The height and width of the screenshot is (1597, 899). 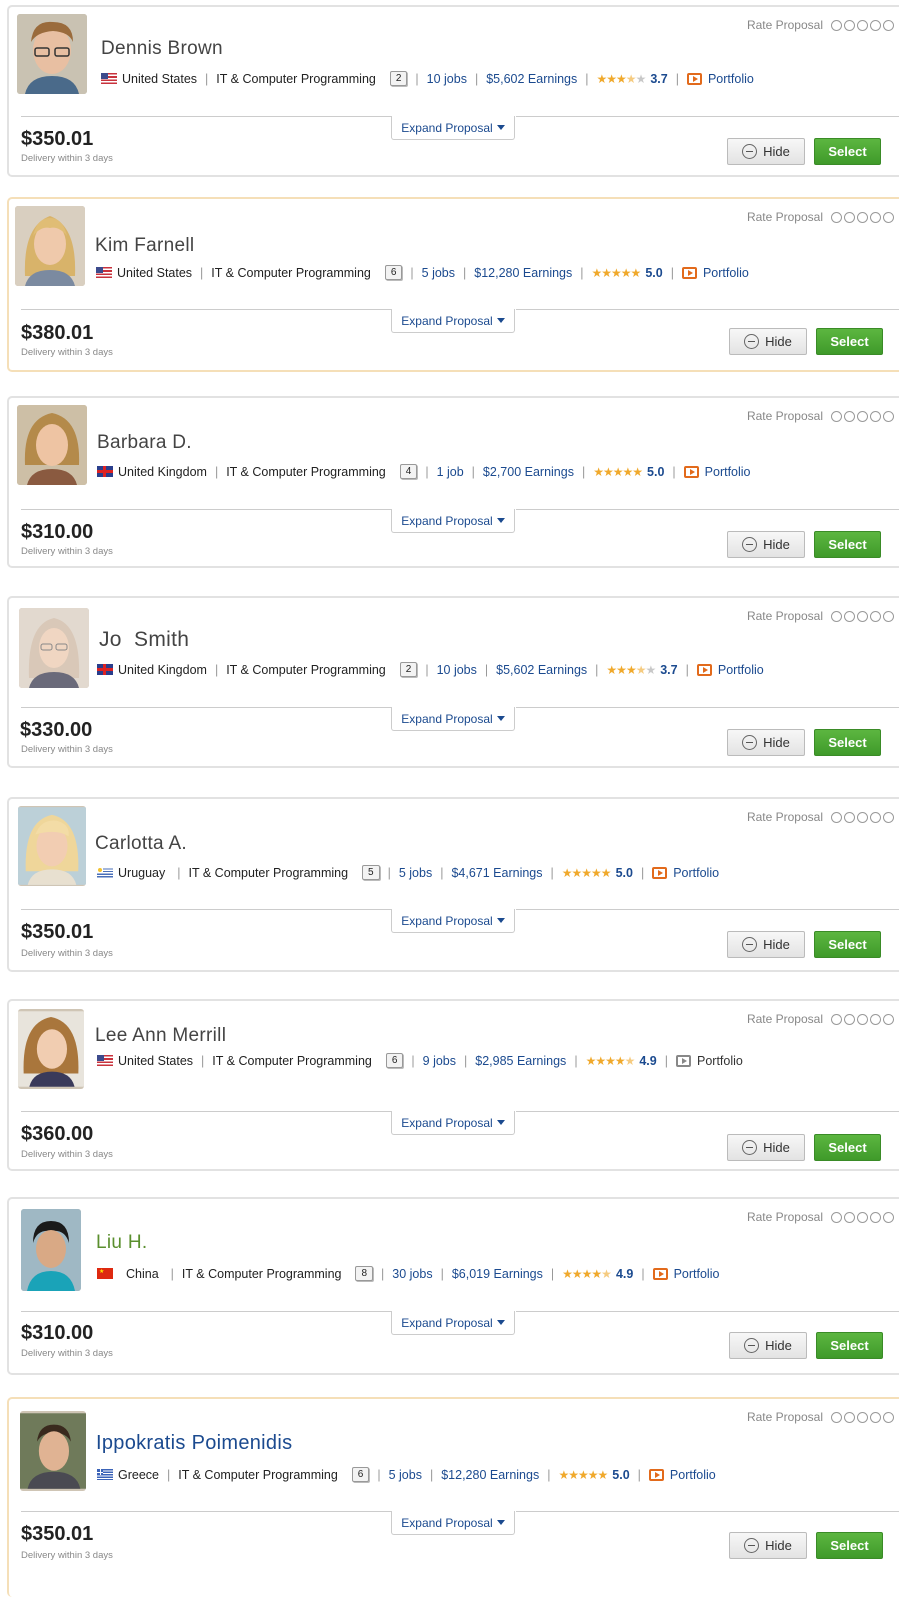 What do you see at coordinates (496, 873) in the screenshot?
I see `earnings-link: $4,671 Earnings` at bounding box center [496, 873].